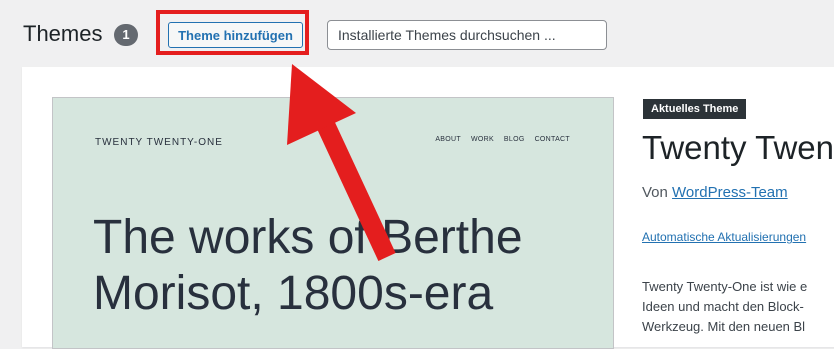 The width and height of the screenshot is (834, 349). I want to click on screenshot-nav-contact: CONTACT, so click(552, 139).